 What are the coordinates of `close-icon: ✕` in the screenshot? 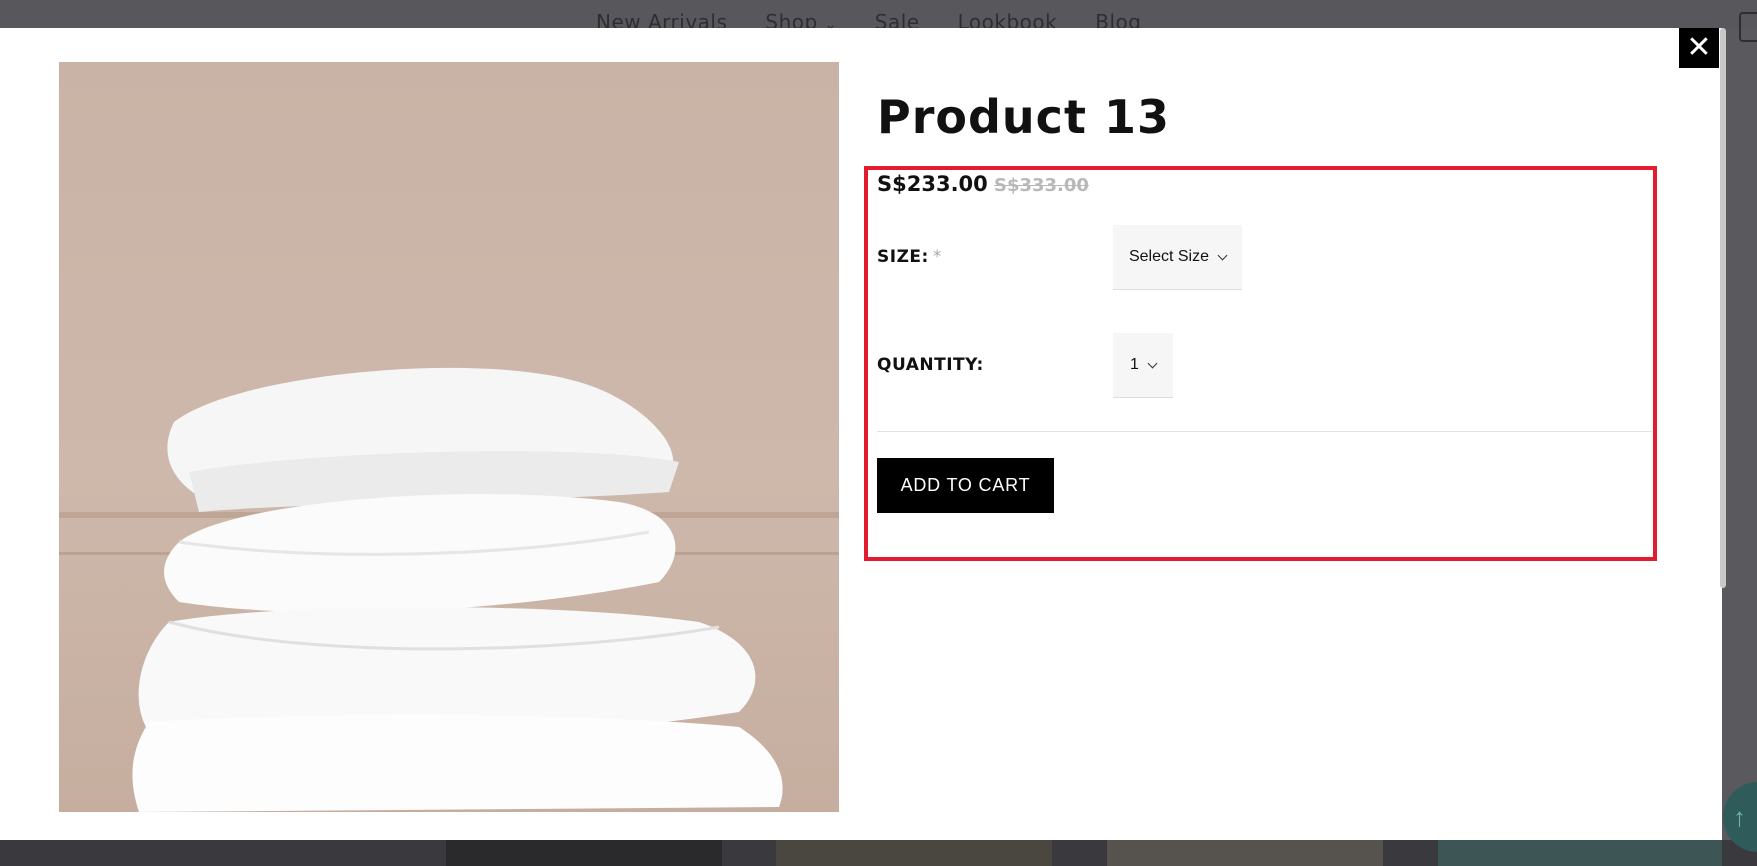 It's located at (1699, 48).